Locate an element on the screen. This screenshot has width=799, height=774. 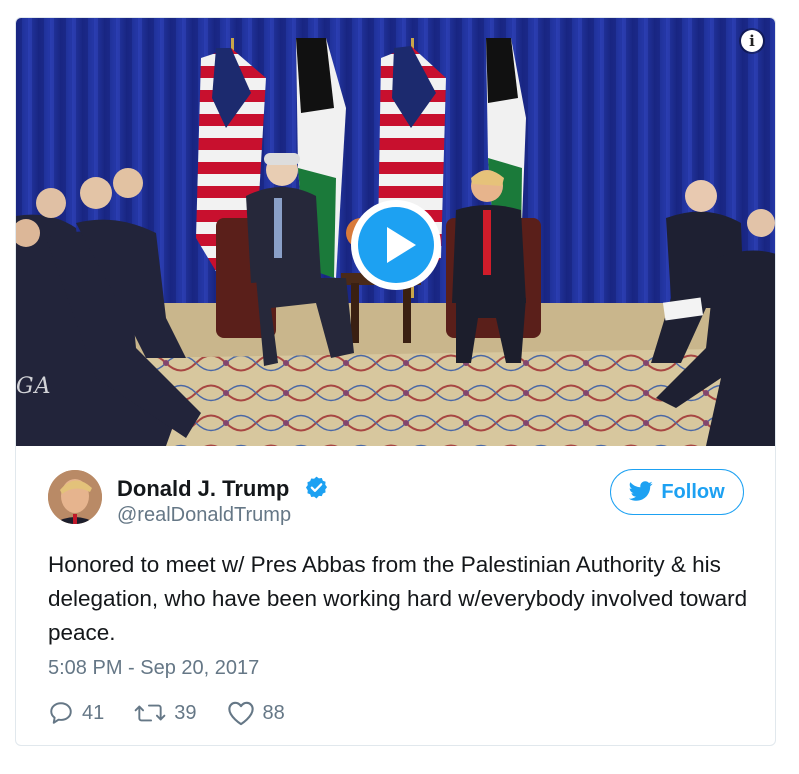
follow-button: Follow is located at coordinates (677, 492).